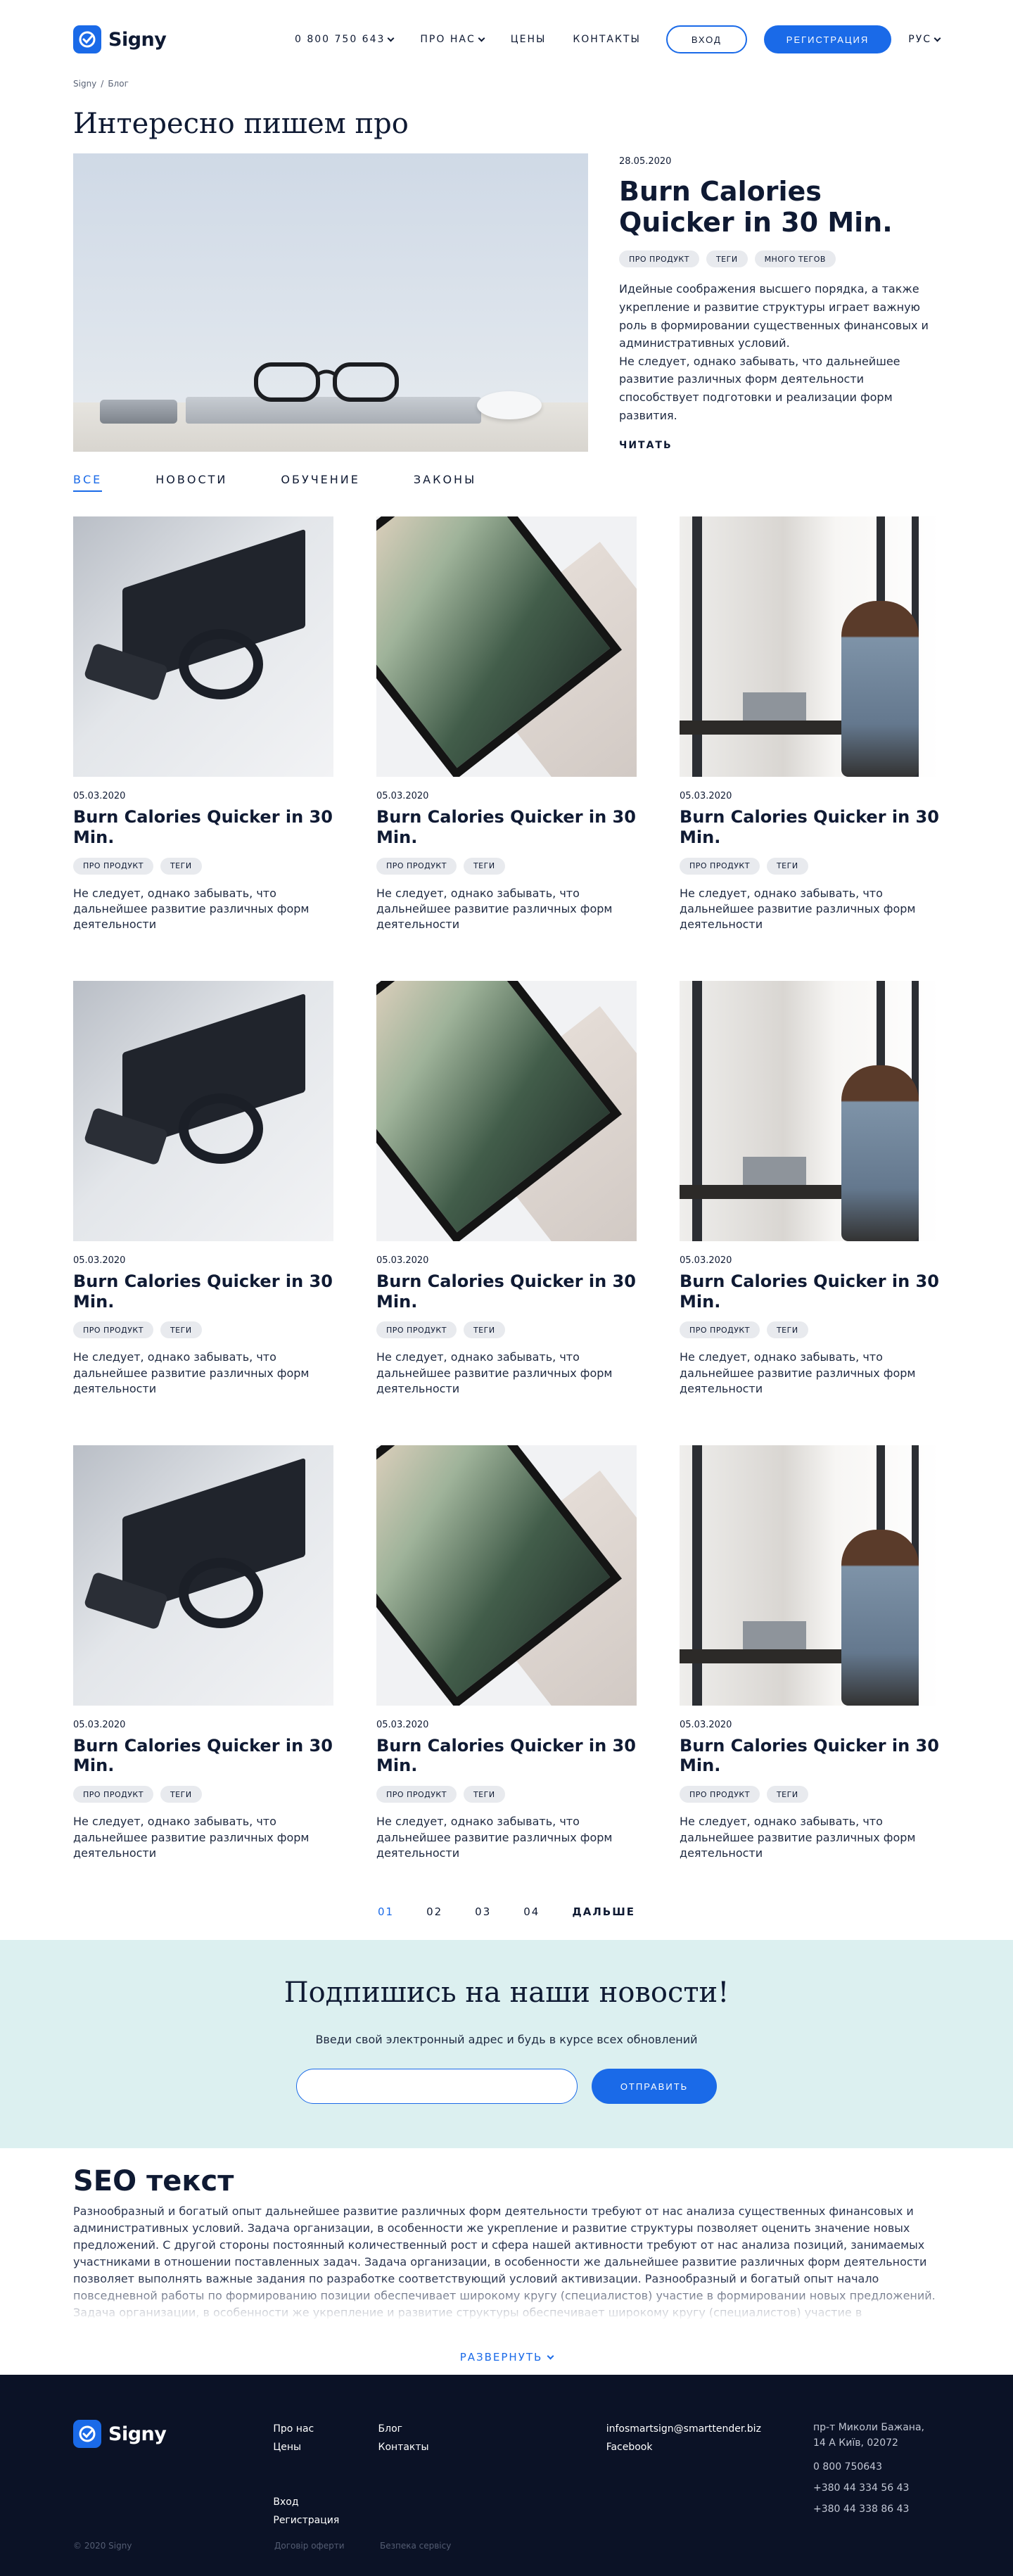 This screenshot has width=1013, height=2576. Describe the element at coordinates (325, 2447) in the screenshot. I see `footer-link-prices: Цены` at that location.